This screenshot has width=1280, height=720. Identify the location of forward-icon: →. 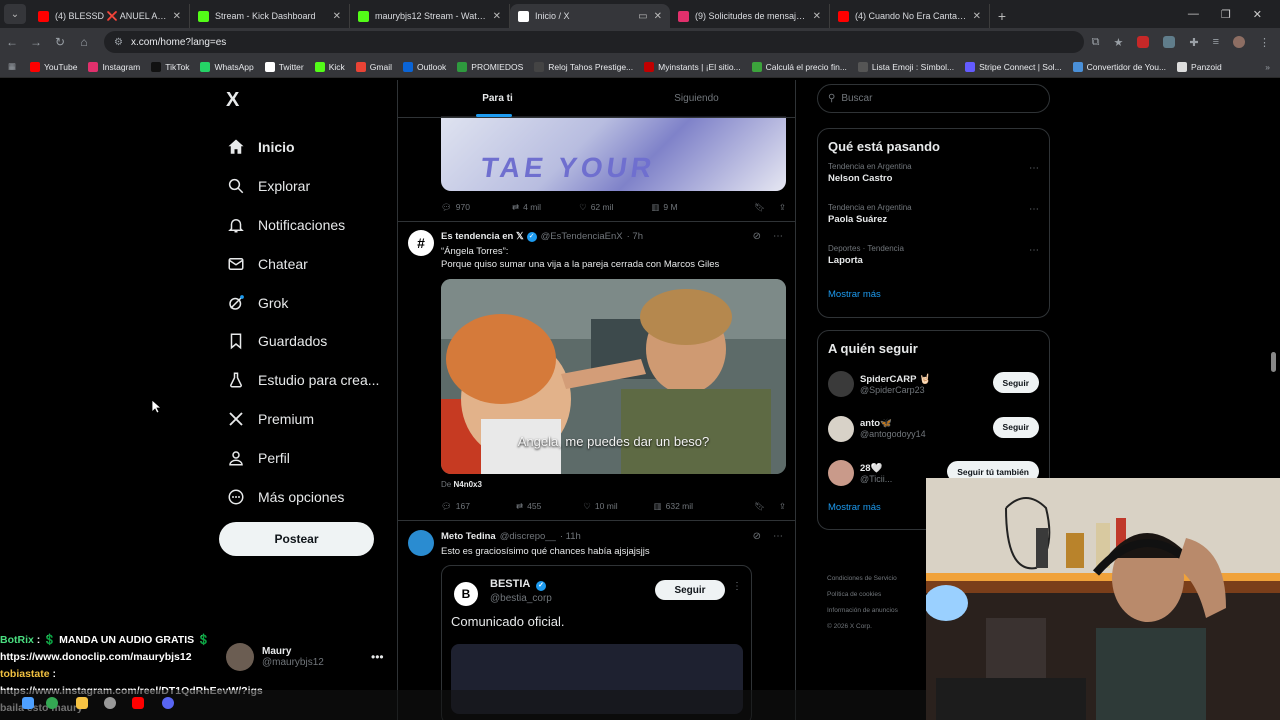
(36, 42).